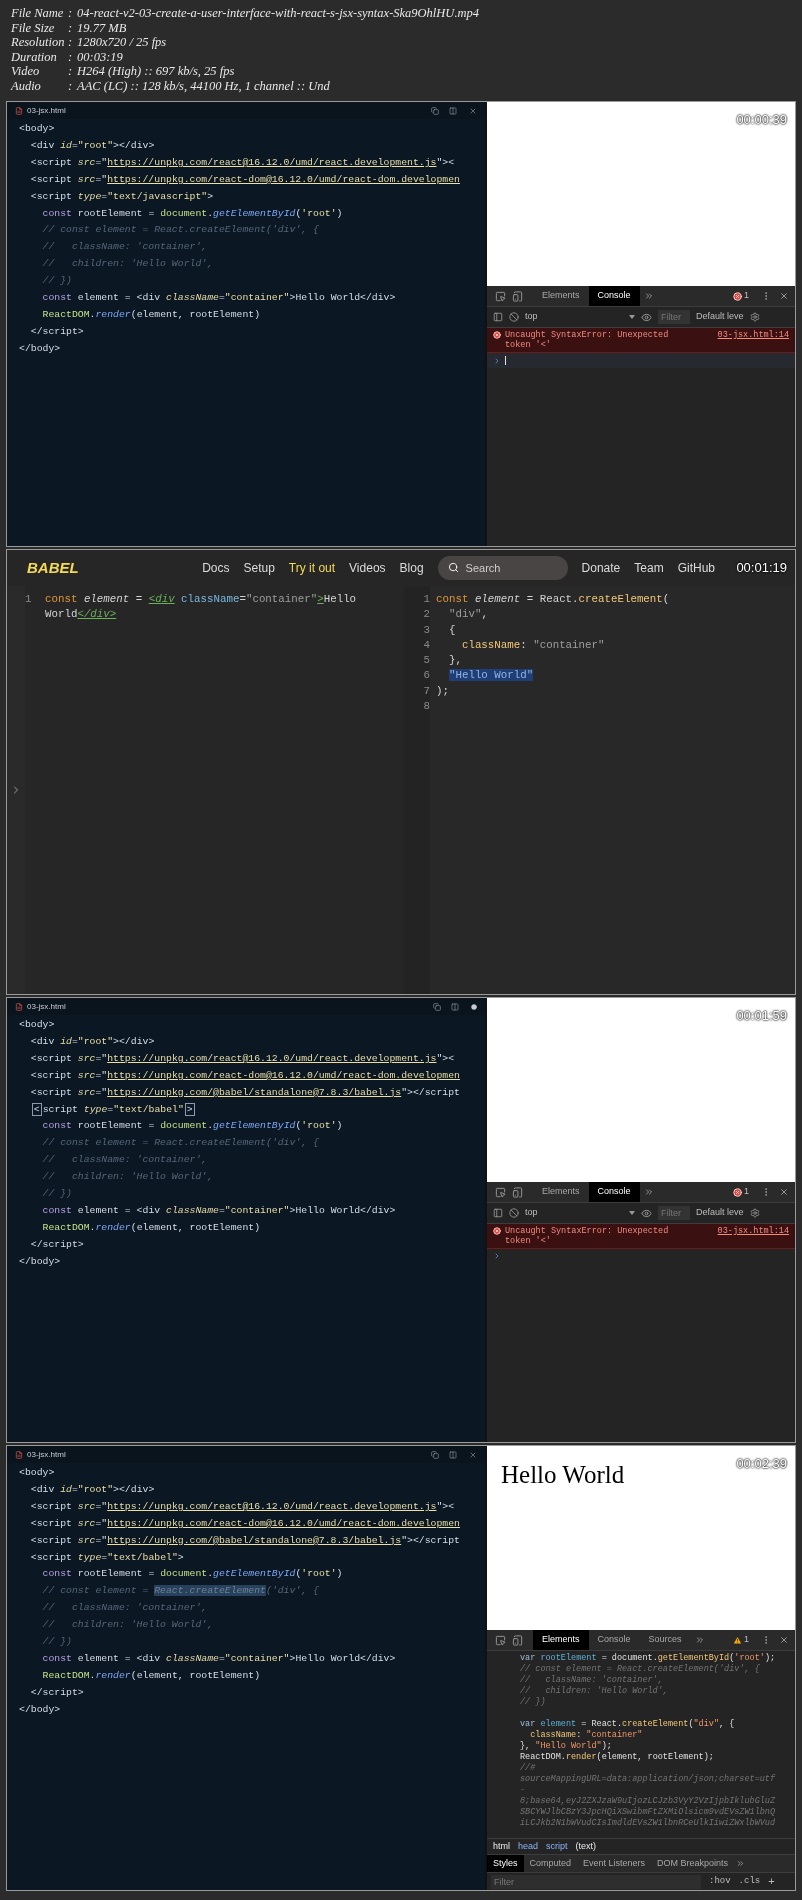  What do you see at coordinates (501, 1846) in the screenshot?
I see `breadcrumb: html` at bounding box center [501, 1846].